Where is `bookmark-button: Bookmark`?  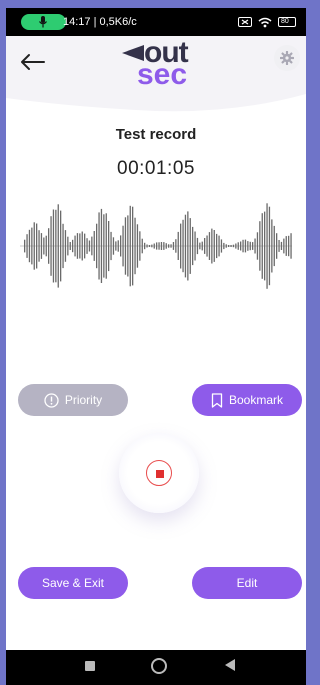
bookmark-button: Bookmark is located at coordinates (247, 400).